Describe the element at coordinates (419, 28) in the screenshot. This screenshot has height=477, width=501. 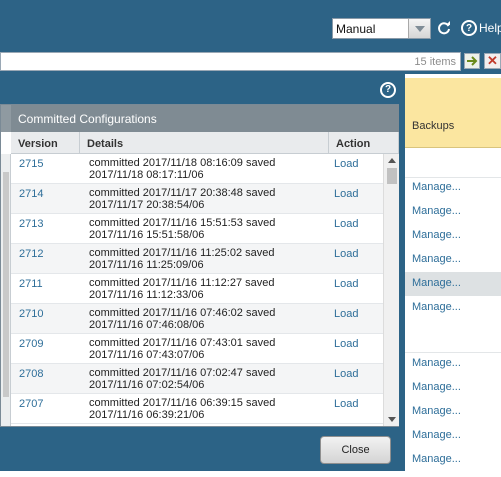
I see `chevron-down-icon` at that location.